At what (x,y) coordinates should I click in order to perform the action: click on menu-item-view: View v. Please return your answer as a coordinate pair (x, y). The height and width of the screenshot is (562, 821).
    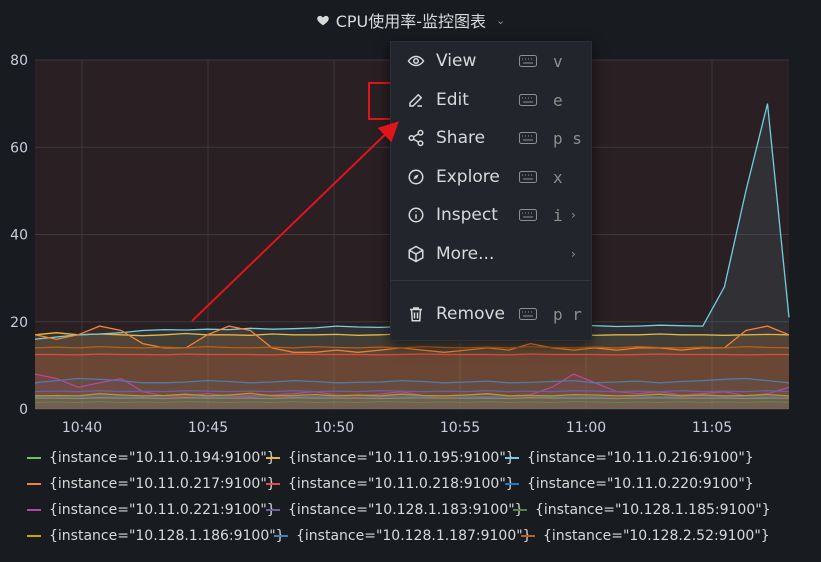
    Looking at the image, I should click on (491, 61).